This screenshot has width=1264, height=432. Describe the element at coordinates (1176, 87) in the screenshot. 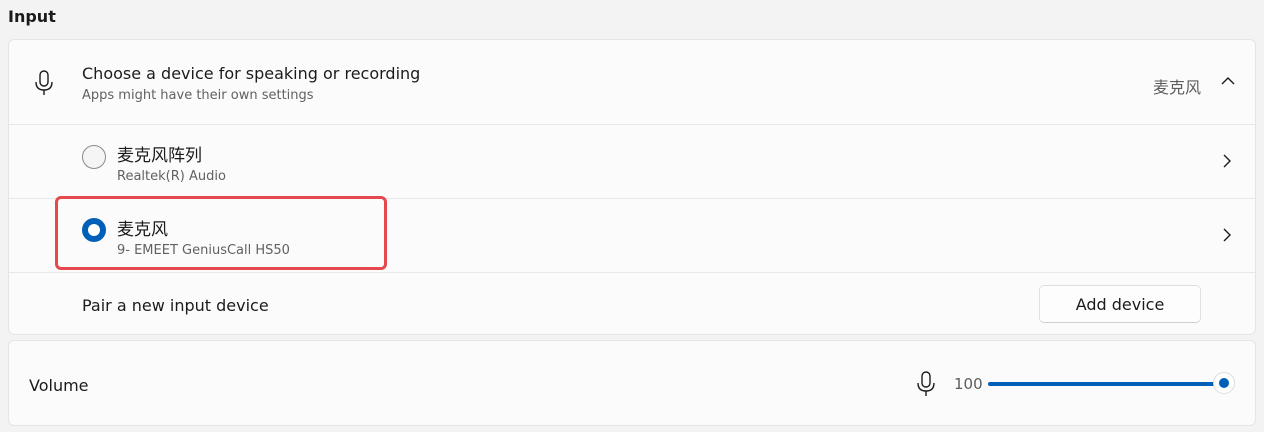

I see `selected-device-value: 麦克风` at that location.